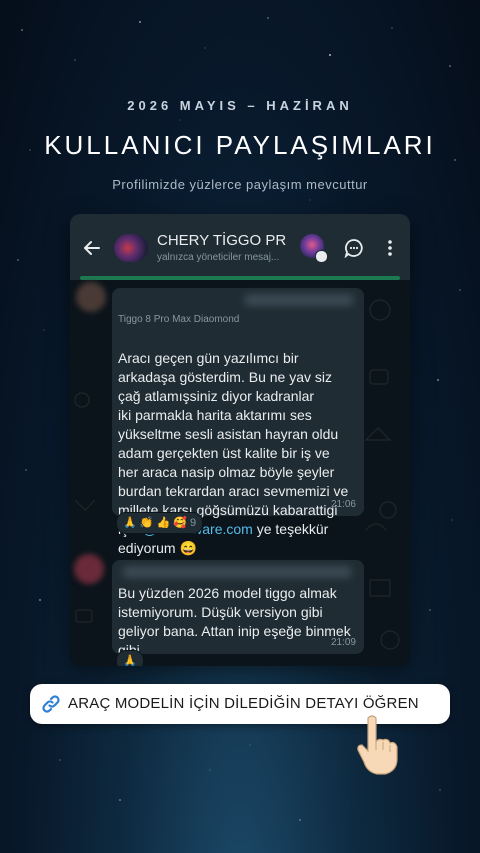 This screenshot has height=853, width=480. I want to click on reaction-bar: 🙏, so click(130, 658).